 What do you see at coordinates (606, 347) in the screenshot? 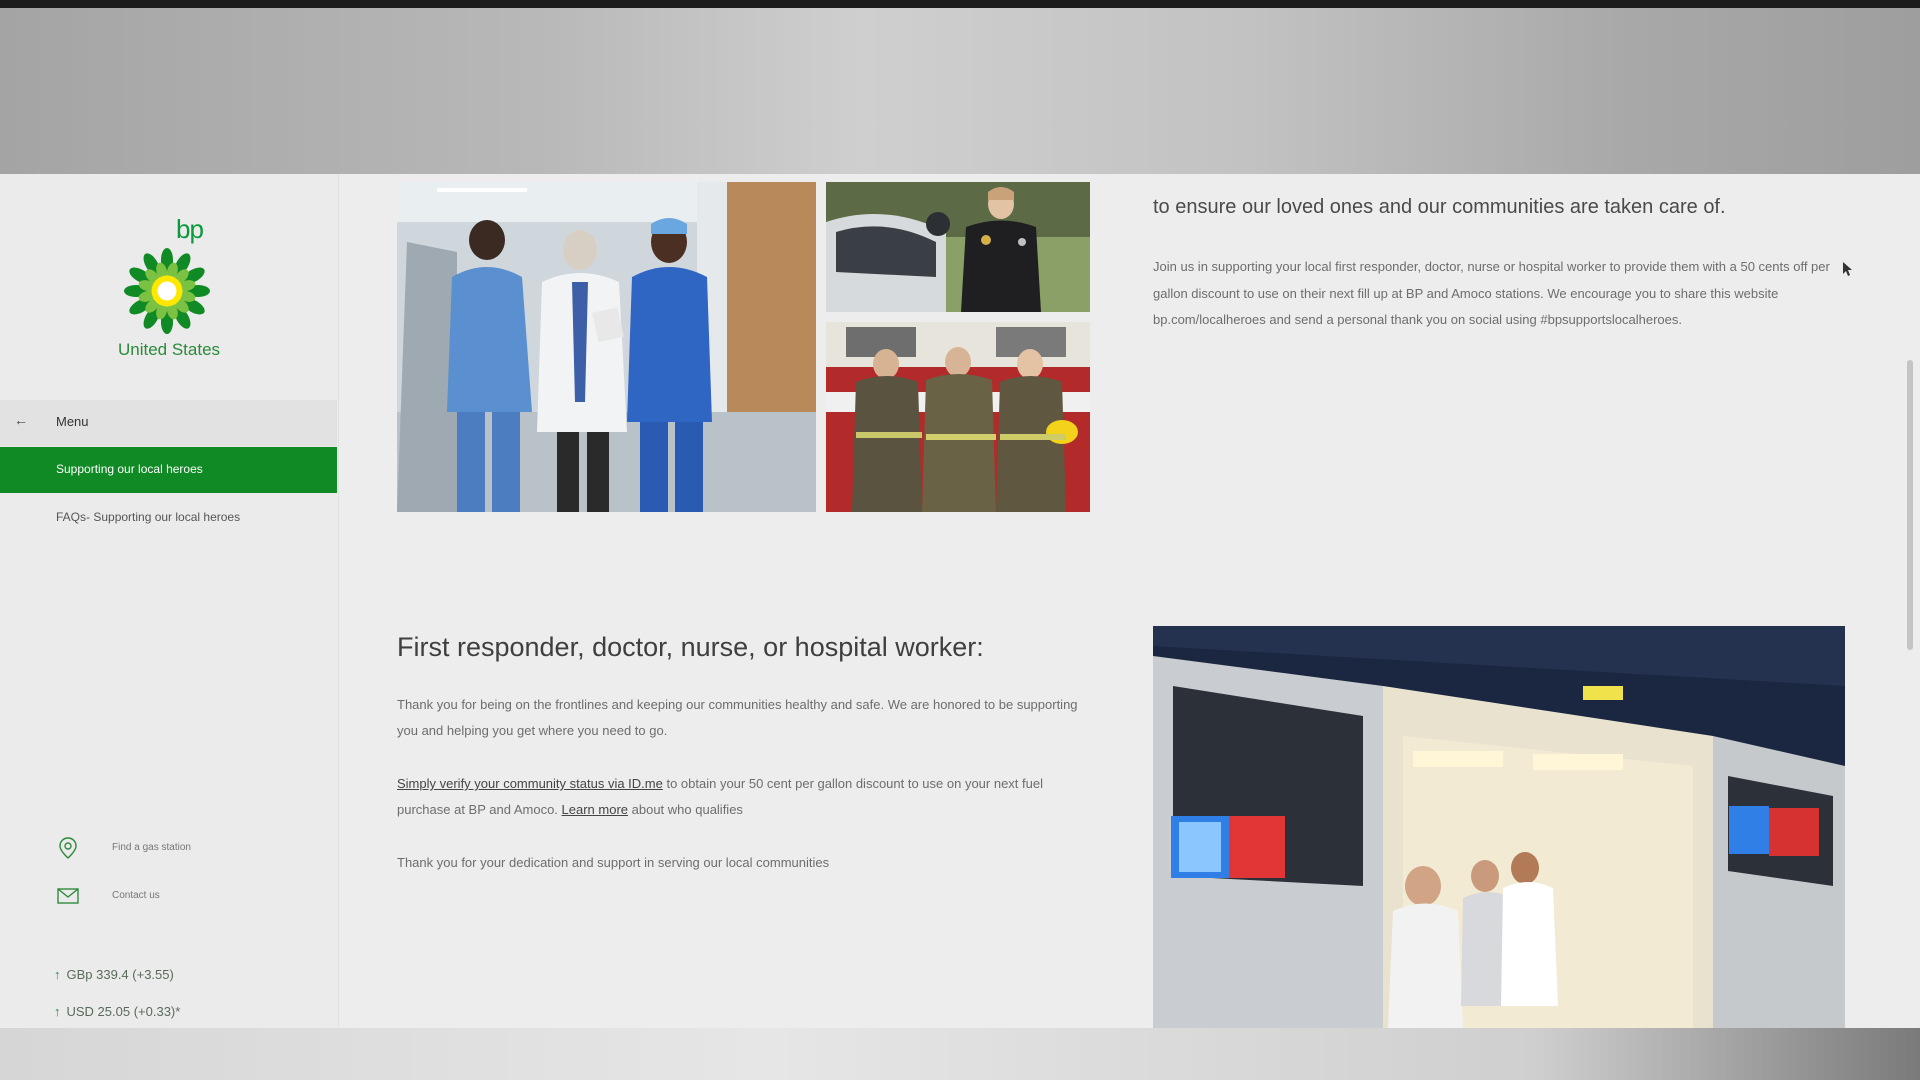
I see `photo-hospital-workers` at bounding box center [606, 347].